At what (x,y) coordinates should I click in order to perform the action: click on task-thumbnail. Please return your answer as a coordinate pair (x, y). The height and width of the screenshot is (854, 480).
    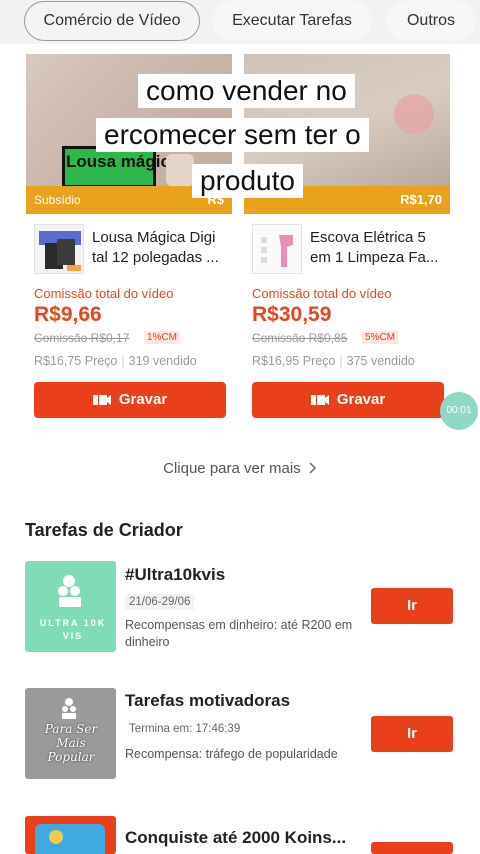
    Looking at the image, I should click on (70, 835).